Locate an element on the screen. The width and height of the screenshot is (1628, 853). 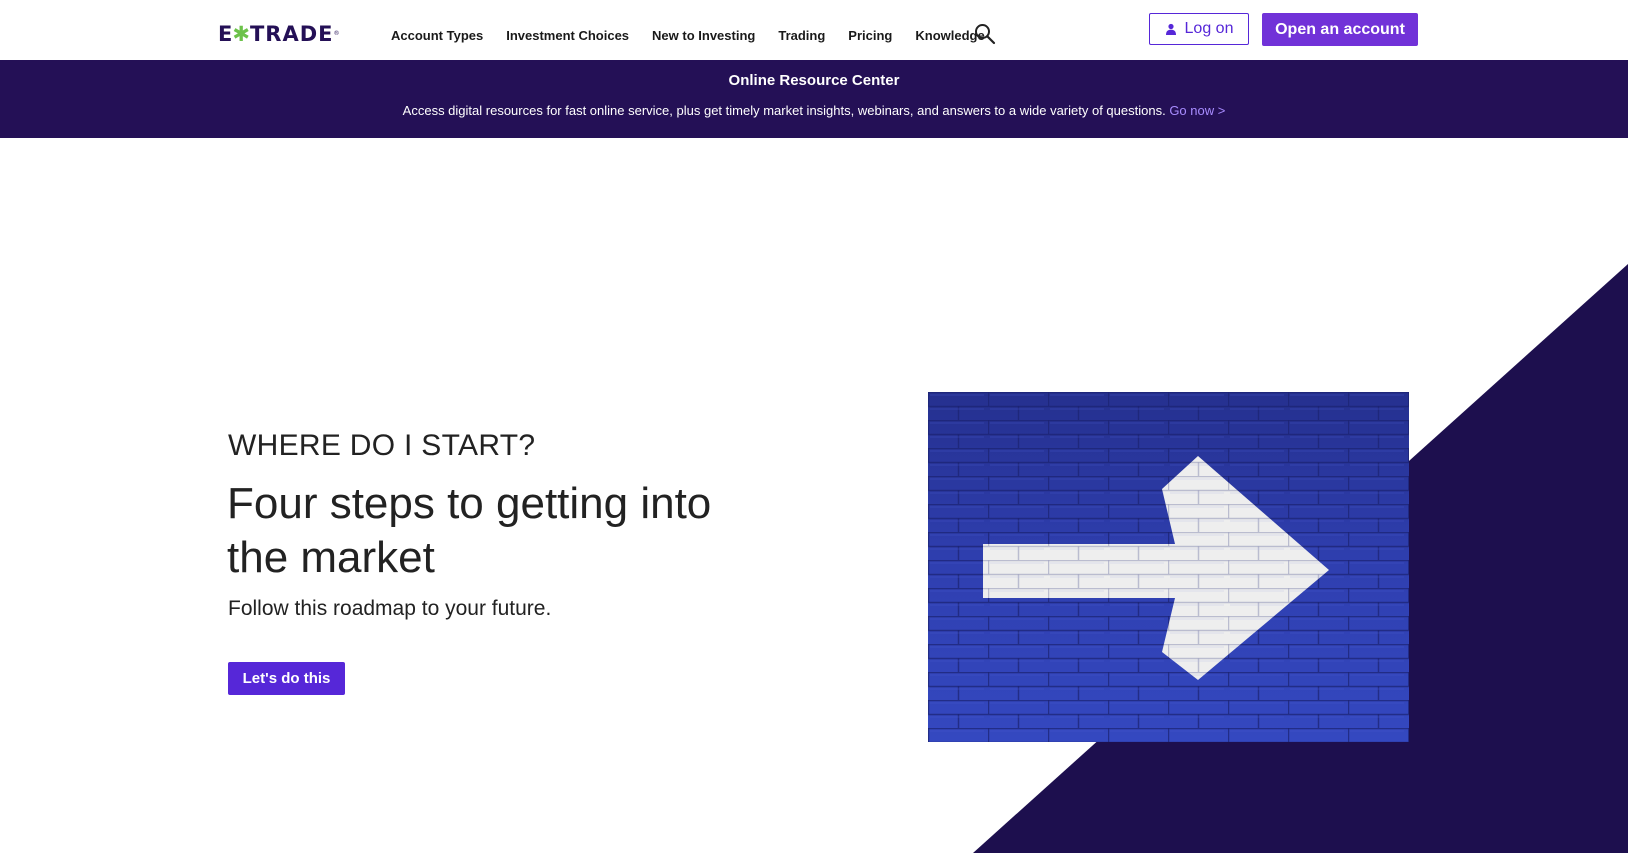
nav-trading: Trading is located at coordinates (801, 35).